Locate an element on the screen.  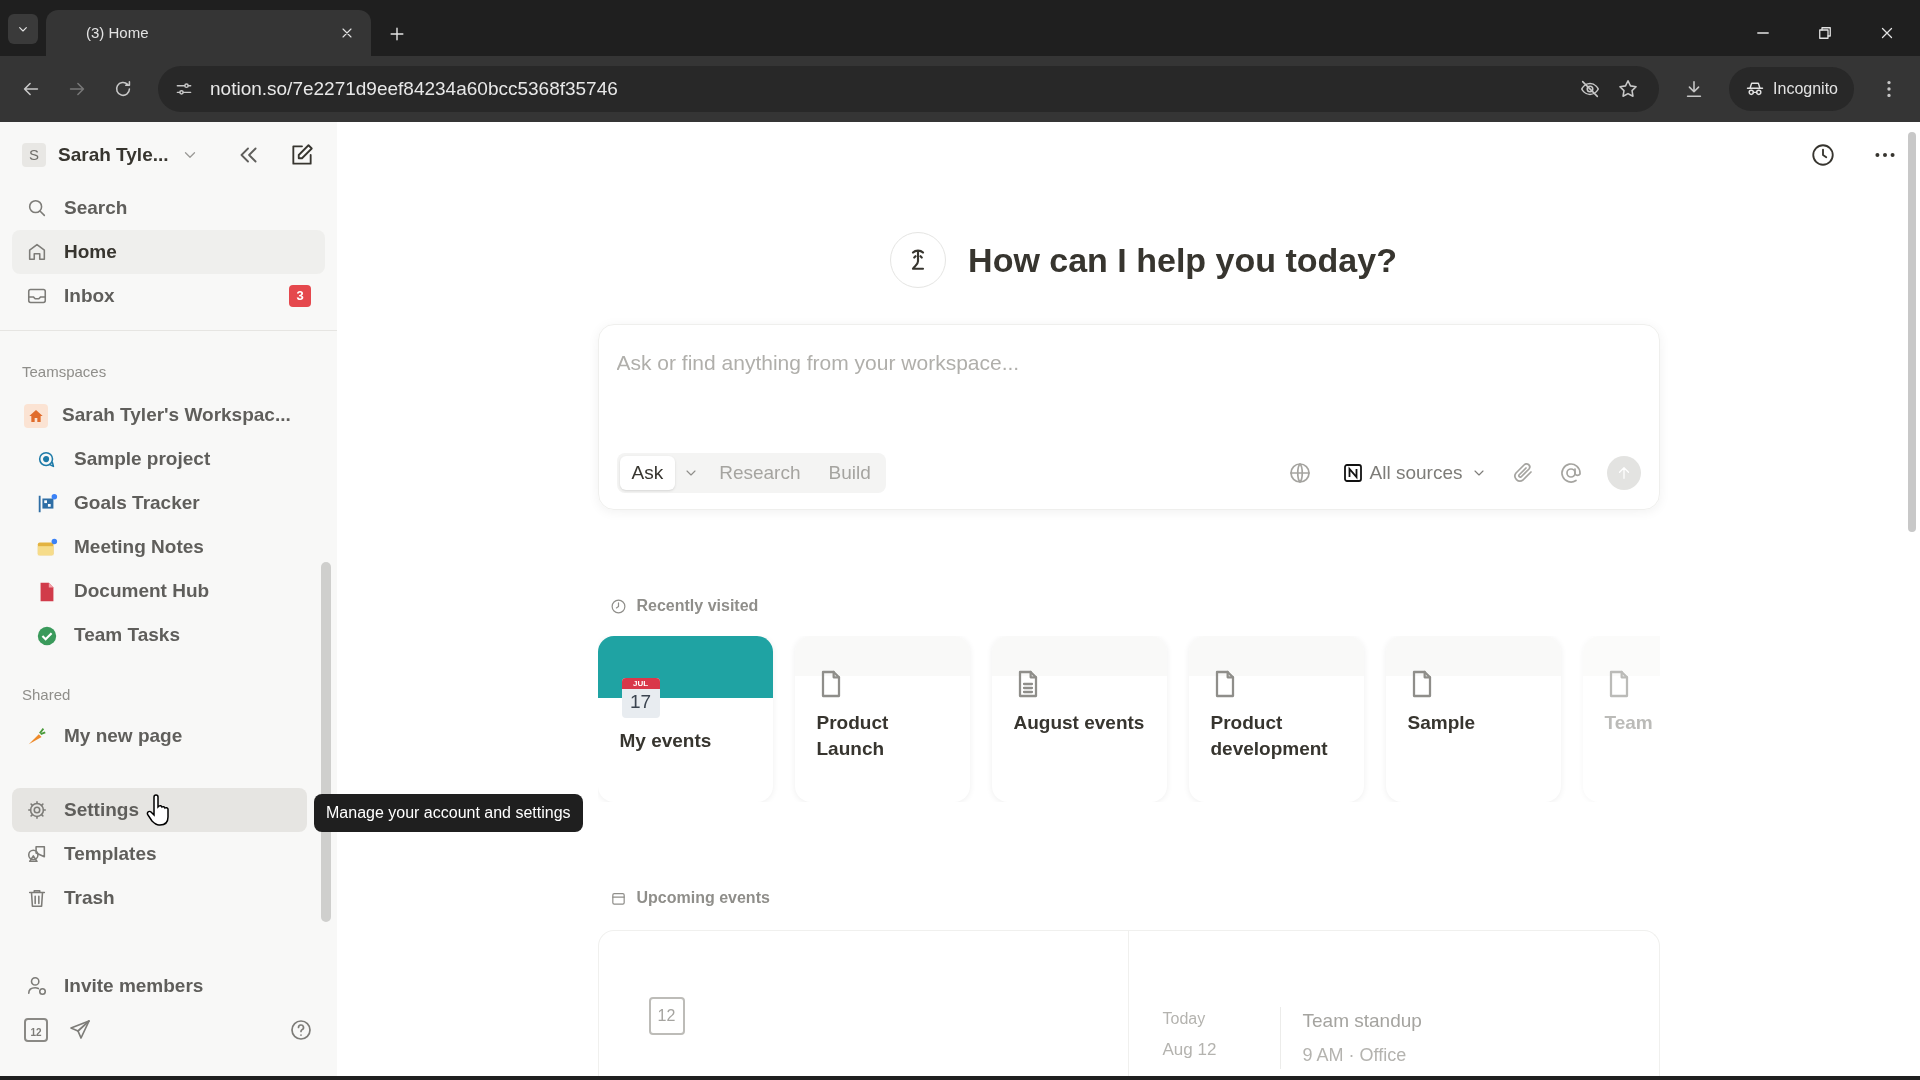
card-title: Team is located at coordinates (1628, 723).